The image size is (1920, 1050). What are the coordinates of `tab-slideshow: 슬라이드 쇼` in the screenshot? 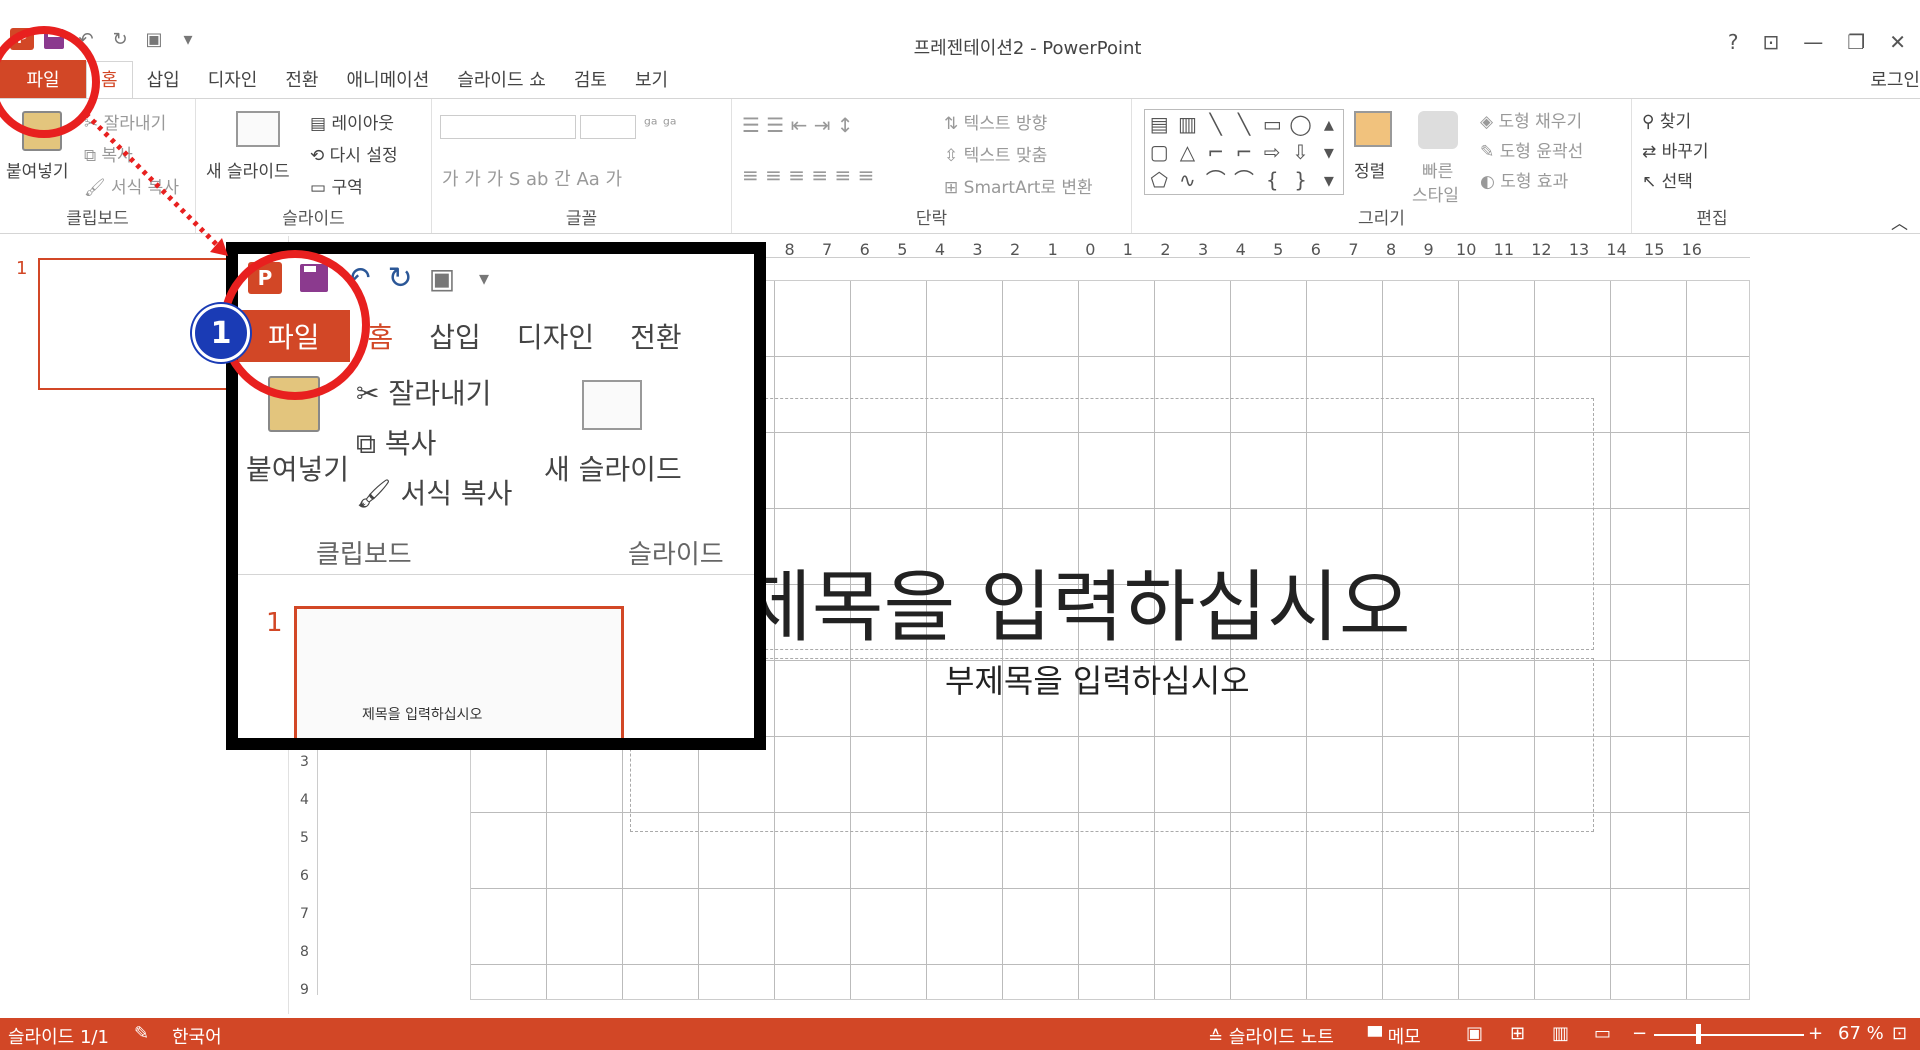 It's located at (501, 80).